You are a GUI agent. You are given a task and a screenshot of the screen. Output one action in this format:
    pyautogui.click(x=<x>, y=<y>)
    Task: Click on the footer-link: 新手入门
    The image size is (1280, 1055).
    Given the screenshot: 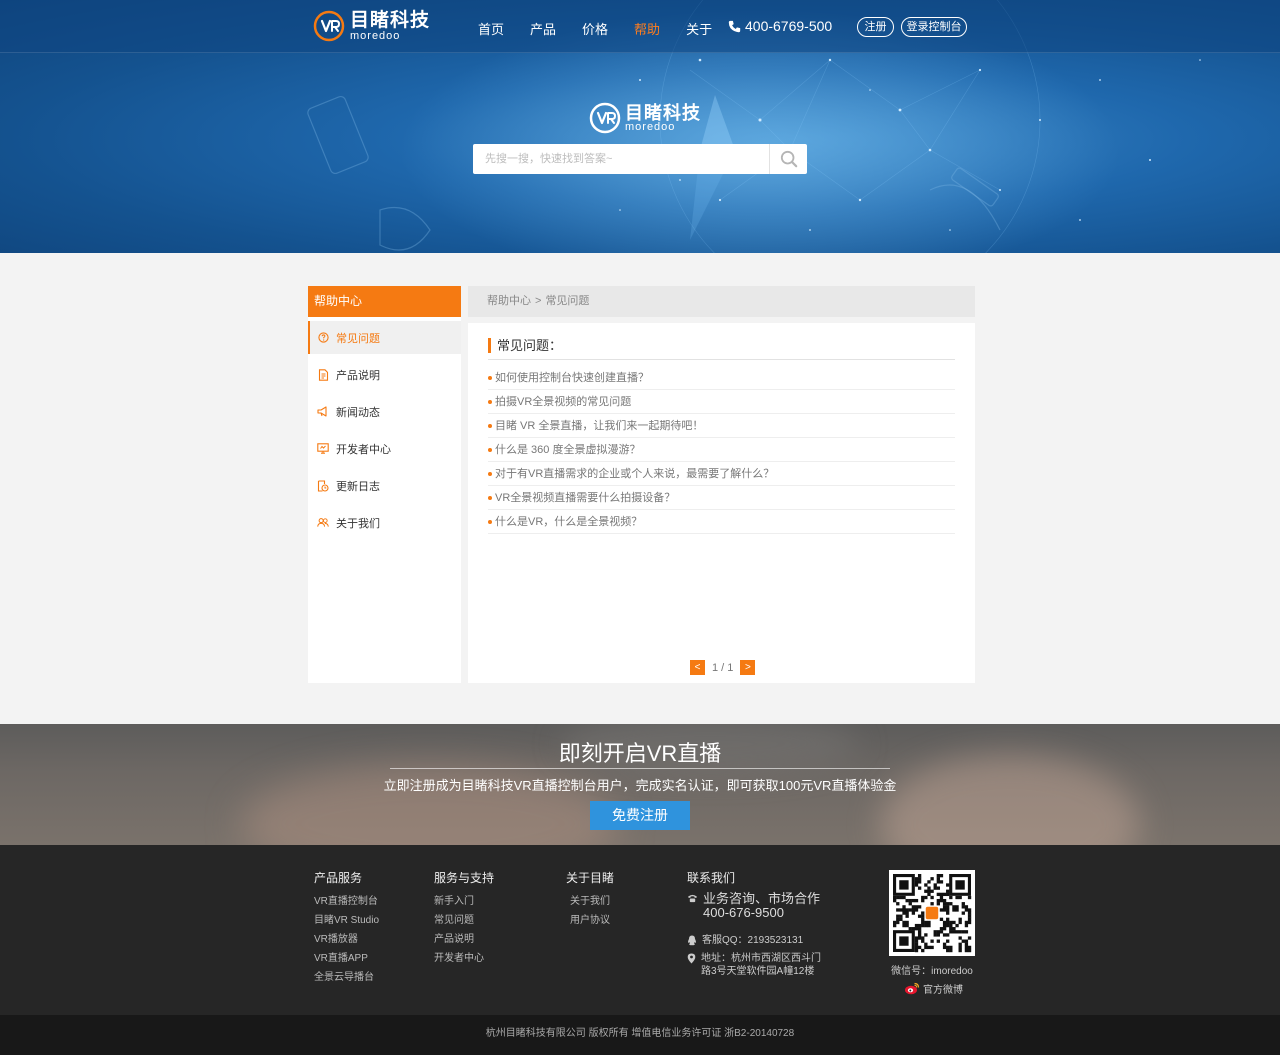 What is the action you would take?
    pyautogui.click(x=464, y=901)
    